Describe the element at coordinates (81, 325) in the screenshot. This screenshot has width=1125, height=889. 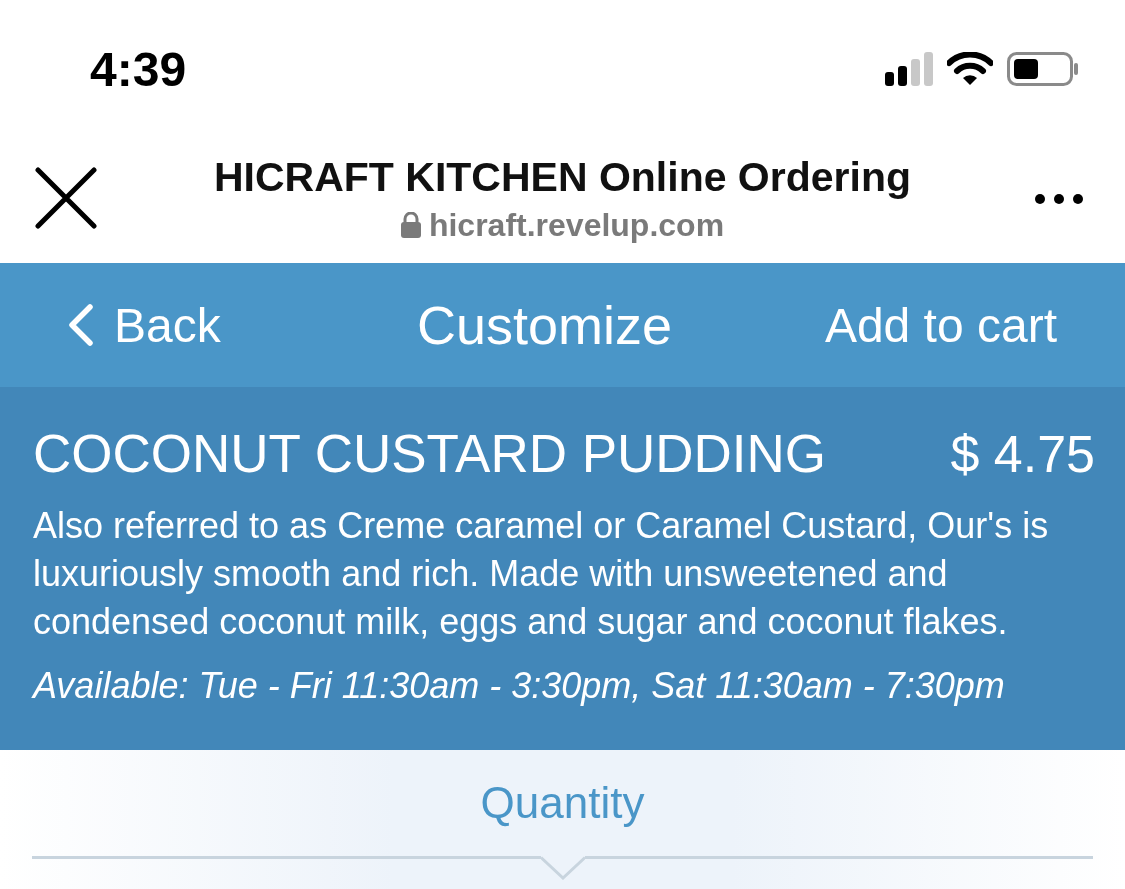
I see `chevron-left-icon` at that location.